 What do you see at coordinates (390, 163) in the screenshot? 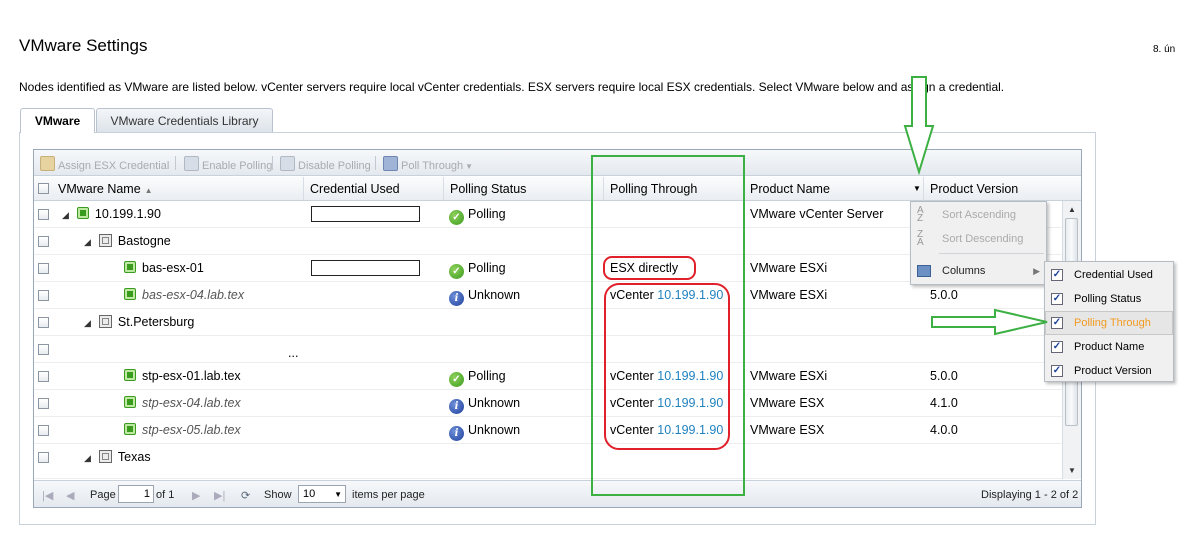
I see `poll-through-icon` at bounding box center [390, 163].